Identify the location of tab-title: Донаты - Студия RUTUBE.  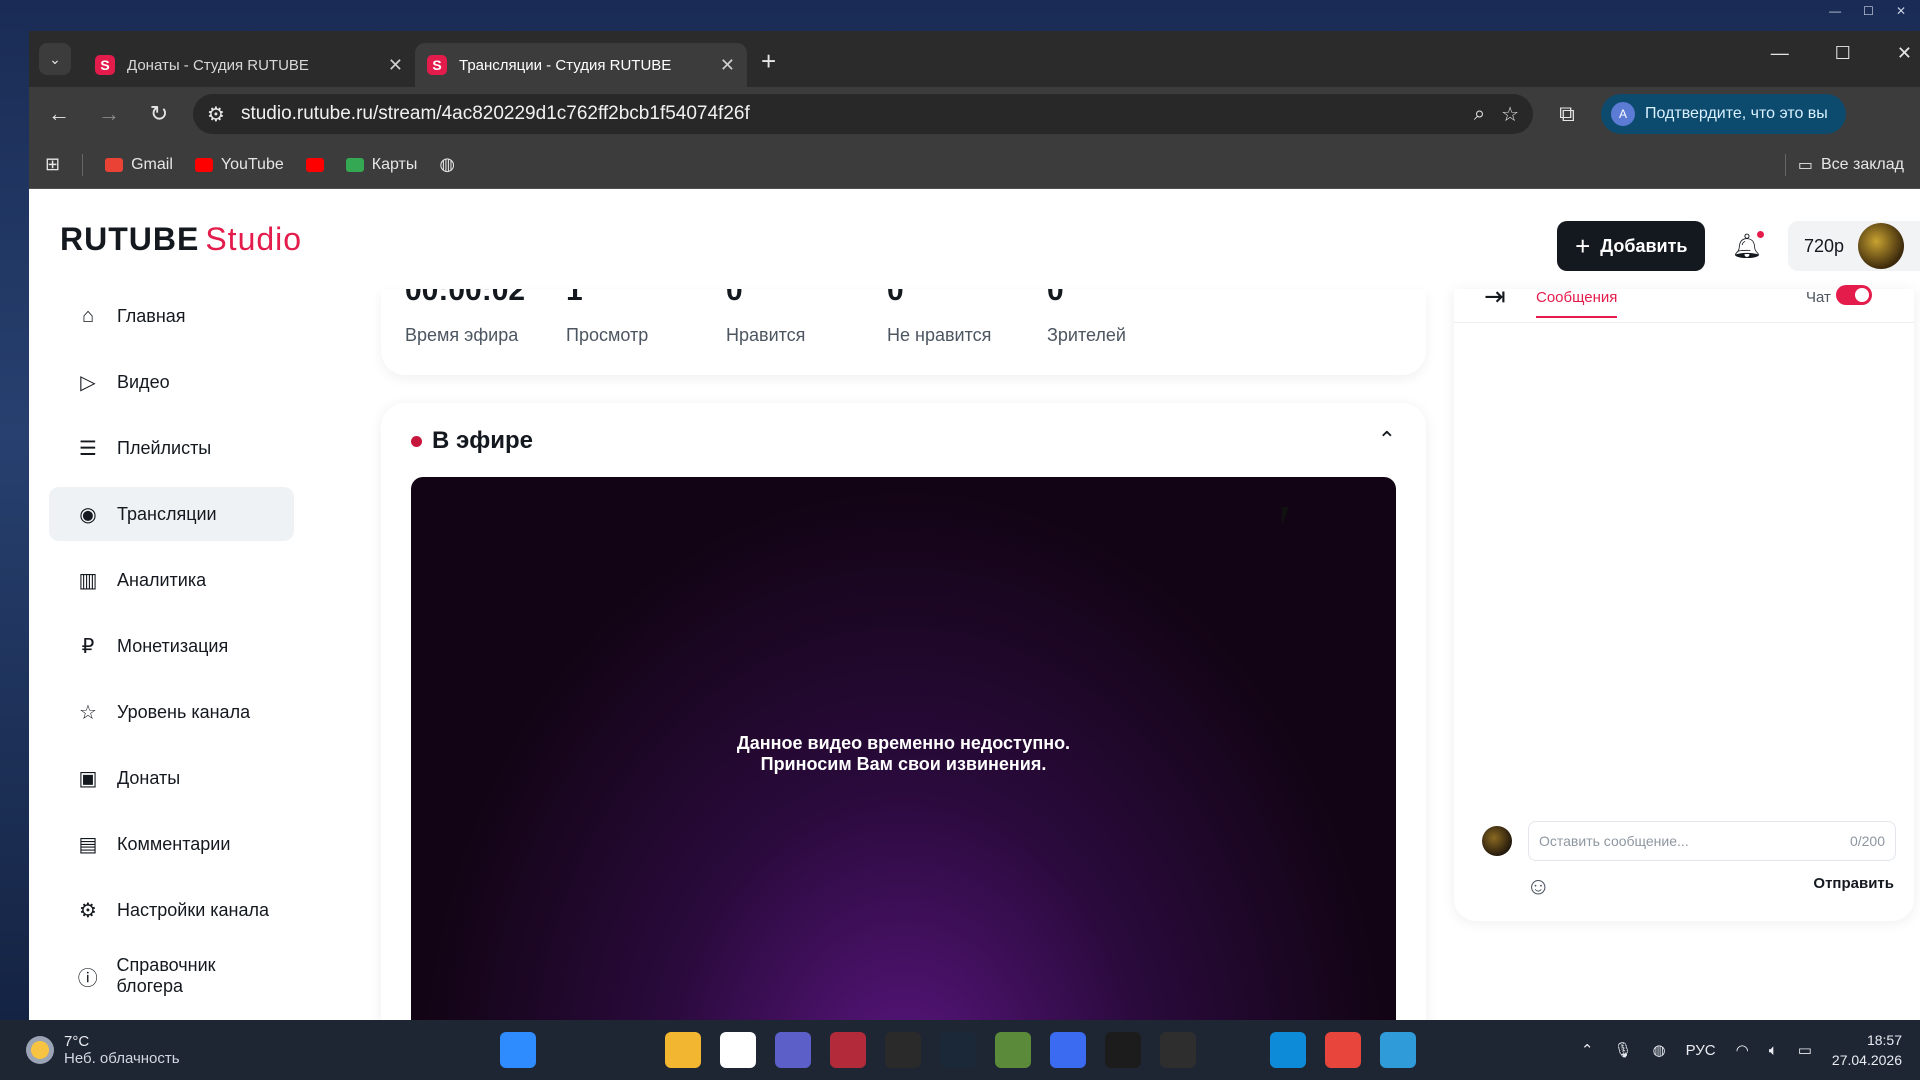
(218, 65).